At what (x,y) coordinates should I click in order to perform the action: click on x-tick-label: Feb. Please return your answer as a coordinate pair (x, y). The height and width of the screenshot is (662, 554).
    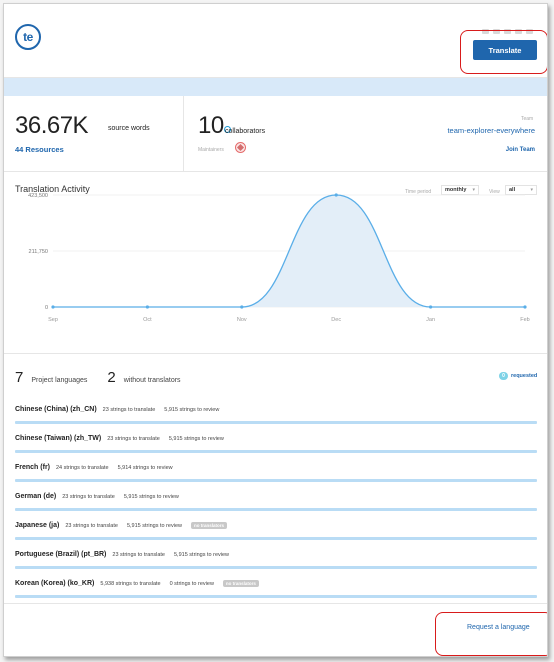
    Looking at the image, I should click on (524, 320).